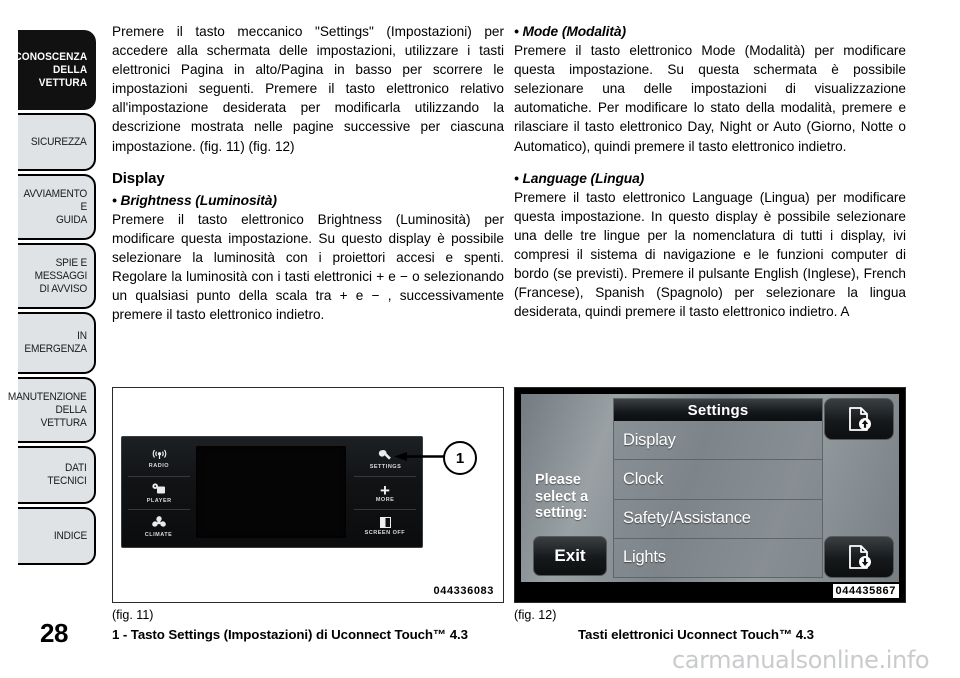 The height and width of the screenshot is (678, 960). What do you see at coordinates (67, 474) in the screenshot?
I see `sidebar-tab-label: DATI TECNICI` at bounding box center [67, 474].